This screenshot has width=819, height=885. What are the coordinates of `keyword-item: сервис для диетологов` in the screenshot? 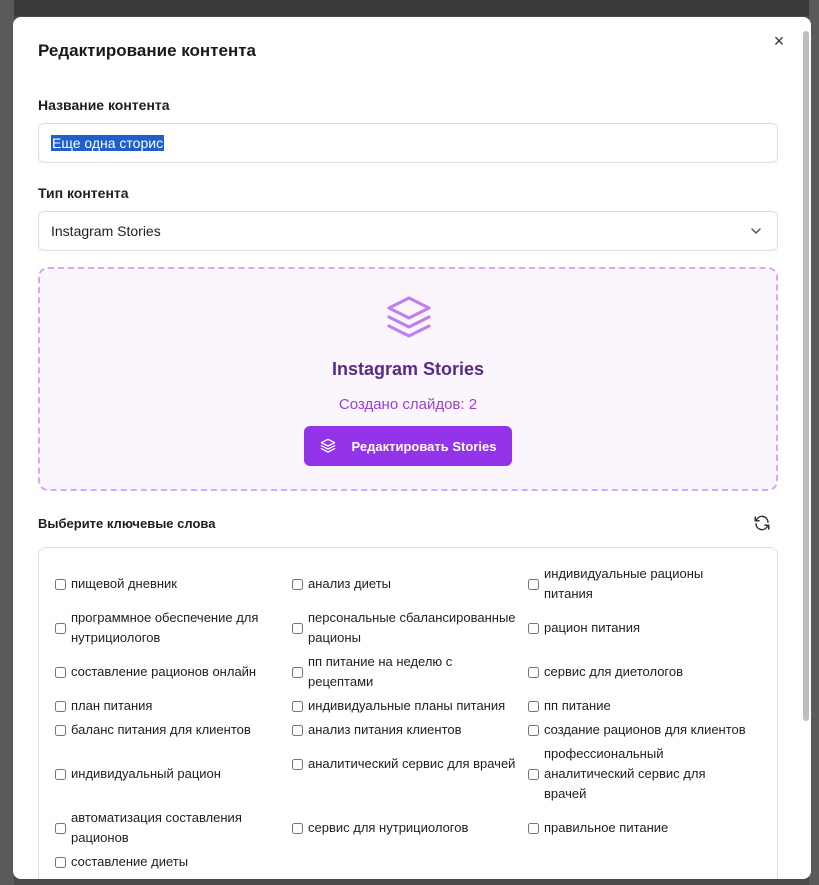 It's located at (640, 672).